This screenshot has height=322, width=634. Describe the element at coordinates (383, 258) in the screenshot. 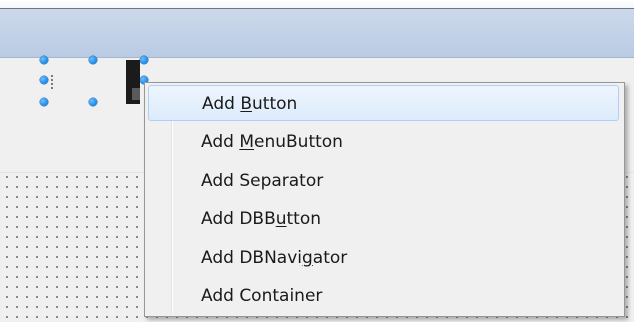

I see `menu-item-add-dbnavigator: Add DBNavigator` at that location.